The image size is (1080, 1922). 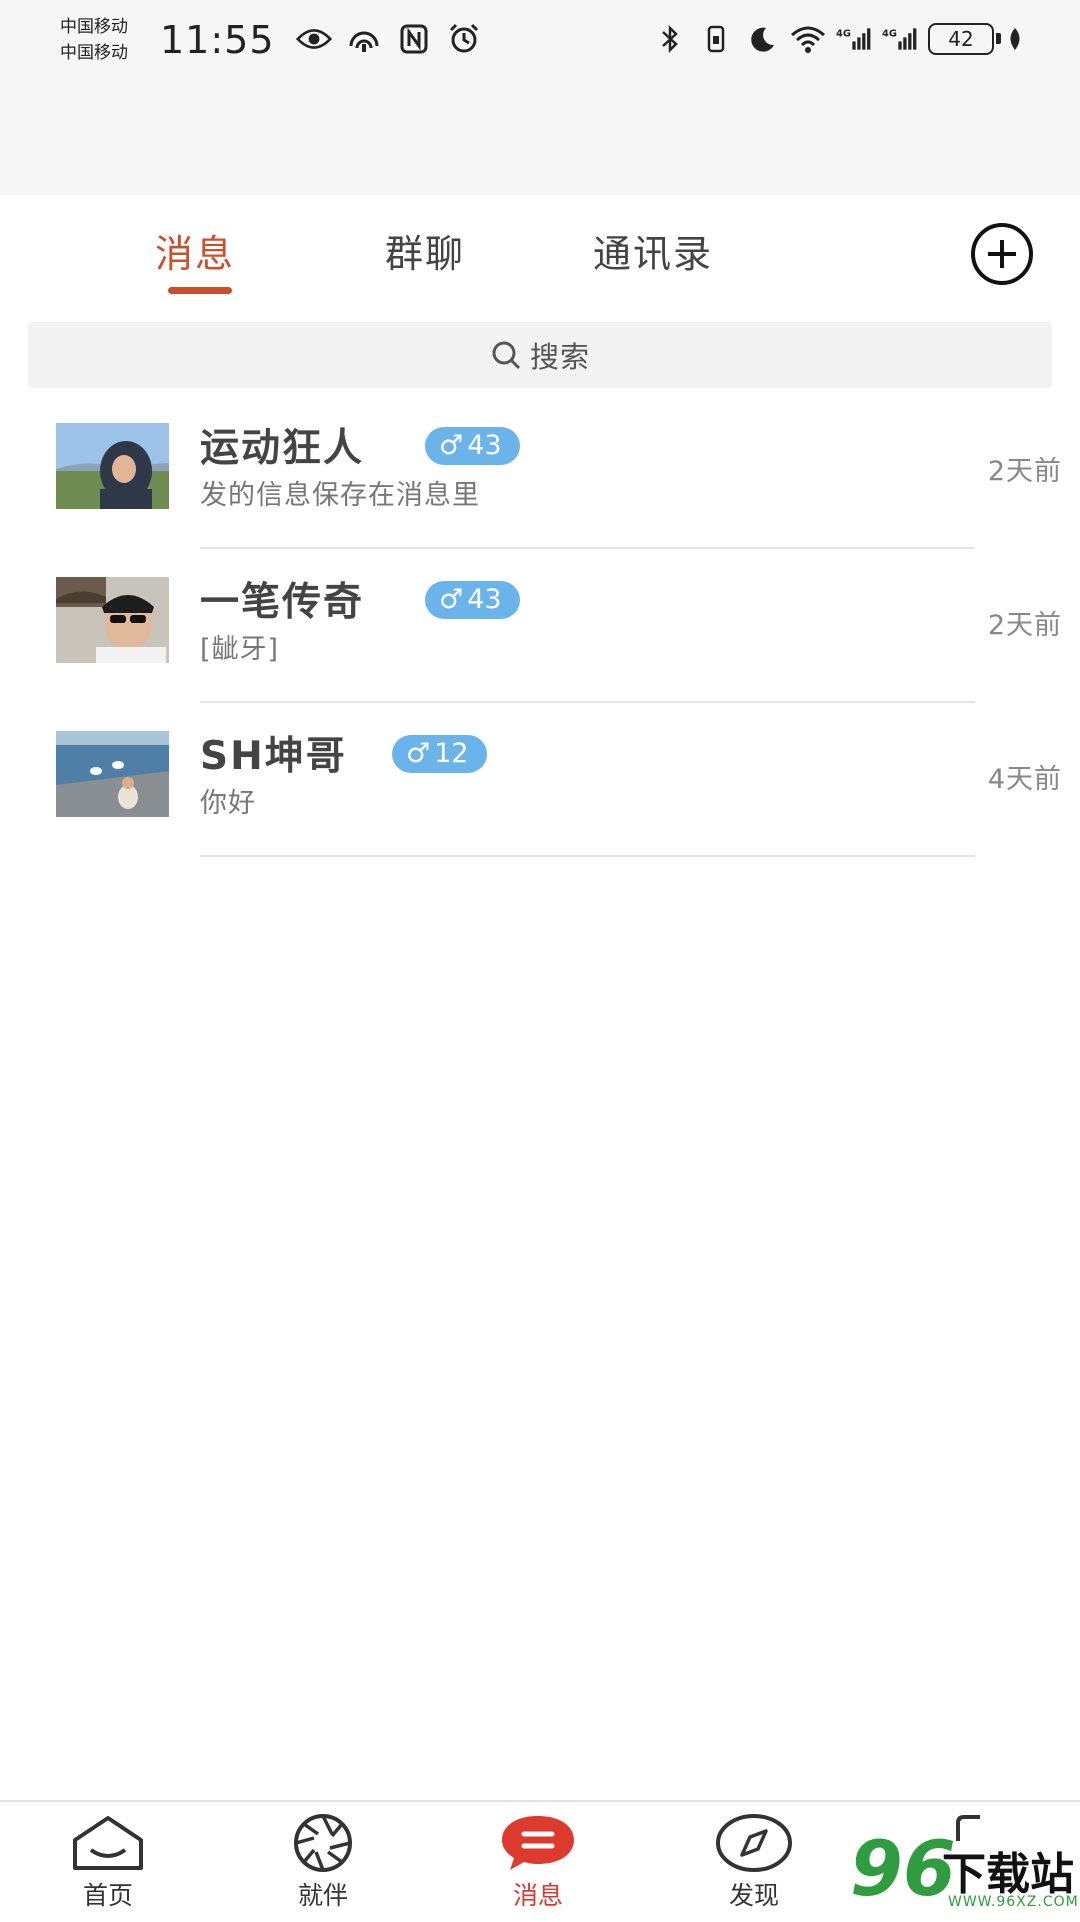 I want to click on status-icons-left, so click(x=389, y=39).